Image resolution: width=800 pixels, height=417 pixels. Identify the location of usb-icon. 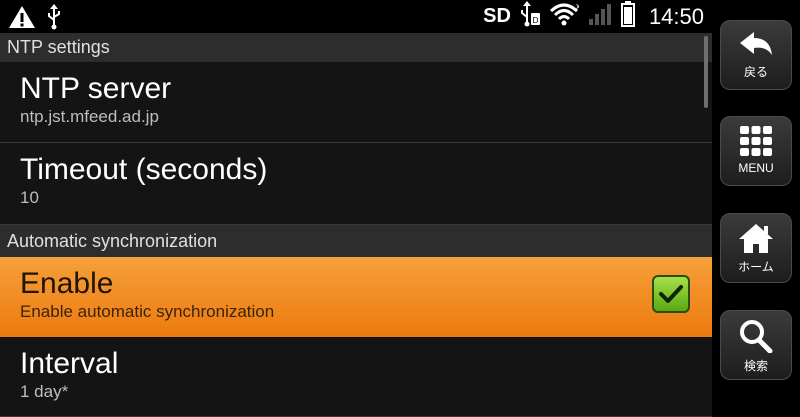
(54, 19).